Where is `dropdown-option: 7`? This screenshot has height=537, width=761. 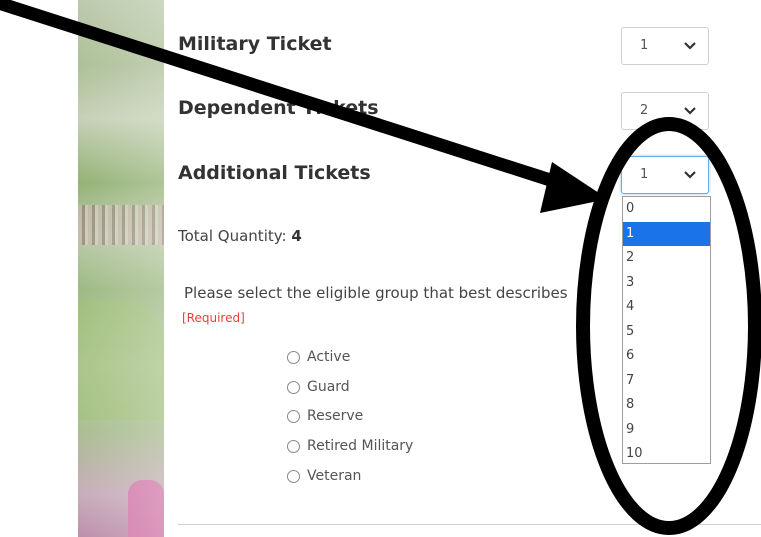
dropdown-option: 7 is located at coordinates (666, 381).